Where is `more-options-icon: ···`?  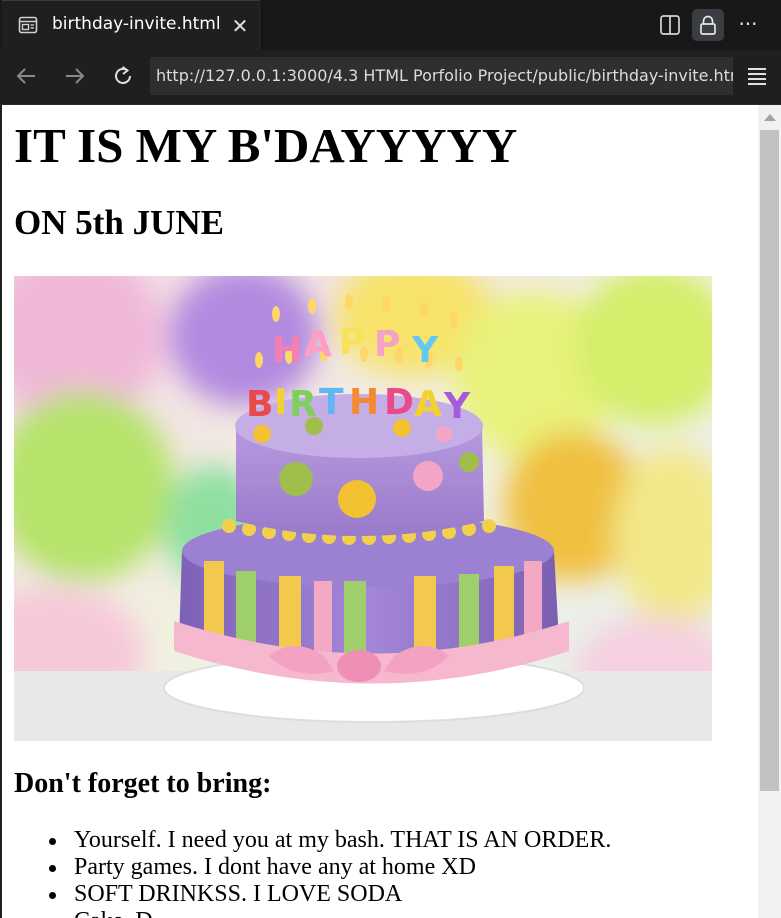
more-options-icon: ··· is located at coordinates (748, 24).